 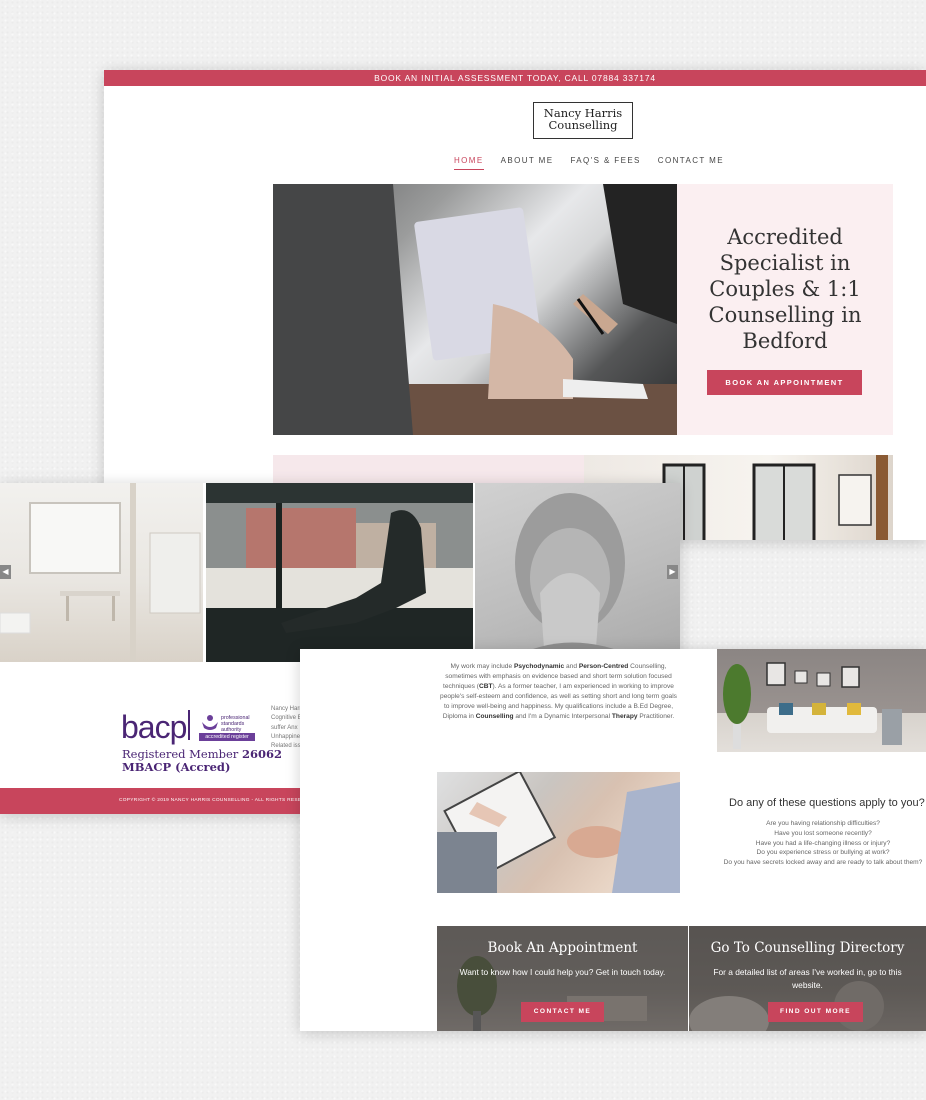 What do you see at coordinates (823, 833) in the screenshot?
I see `question-item: Have you lost someone recently?` at bounding box center [823, 833].